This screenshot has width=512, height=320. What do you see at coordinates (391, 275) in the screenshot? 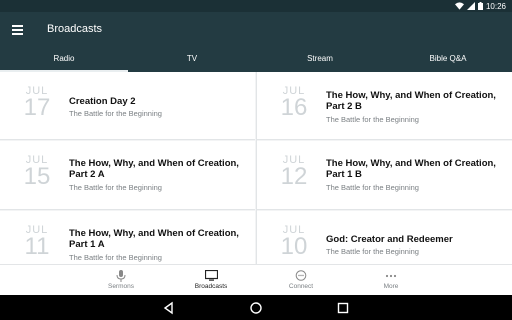
I see `more-dots-icon` at bounding box center [391, 275].